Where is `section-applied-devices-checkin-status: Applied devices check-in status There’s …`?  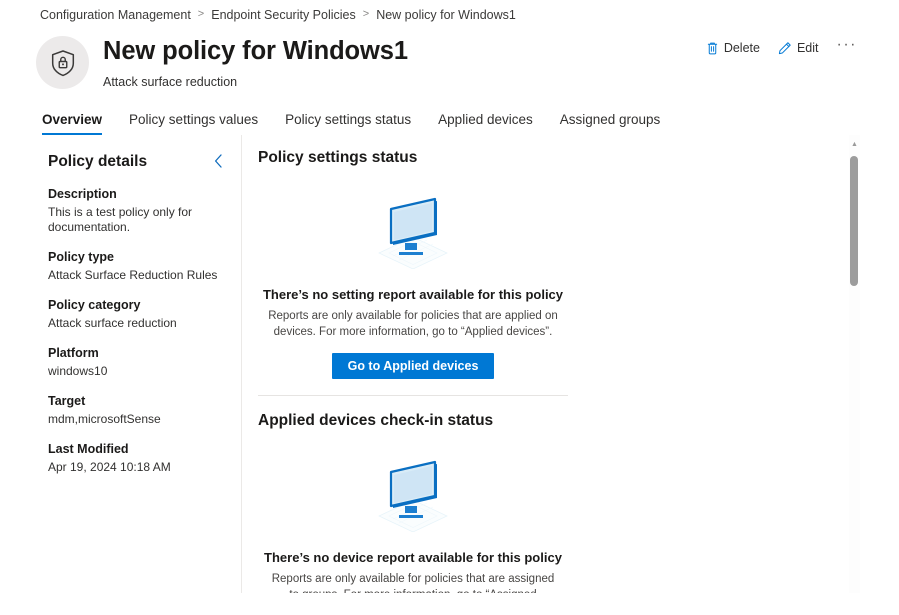 section-applied-devices-checkin-status: Applied devices check-in status There’s … is located at coordinates (413, 494).